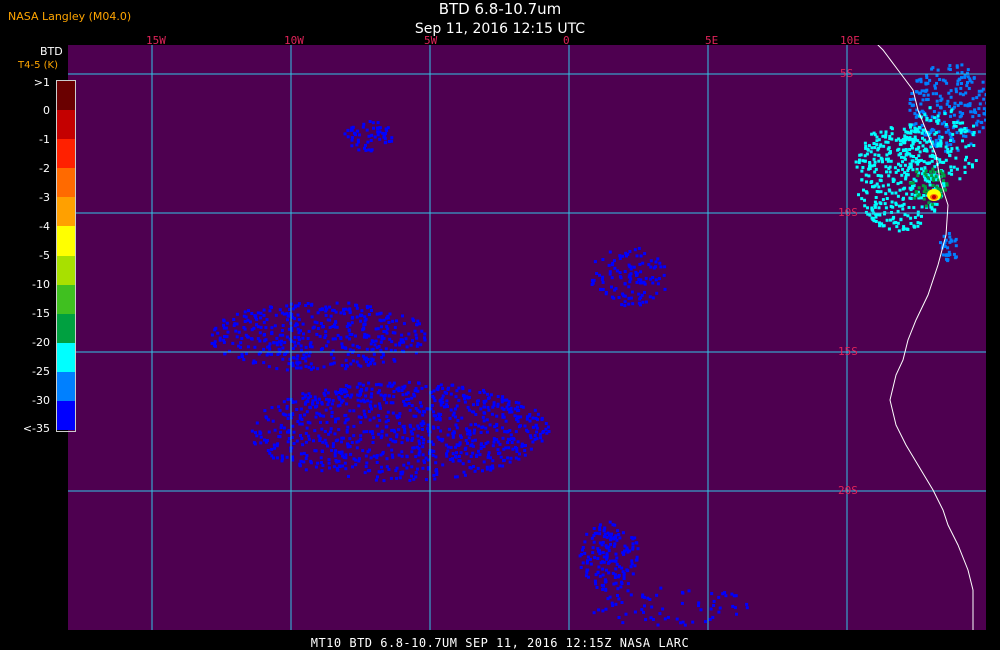  What do you see at coordinates (51, 51) in the screenshot?
I see `colorbar-title: BTD` at bounding box center [51, 51].